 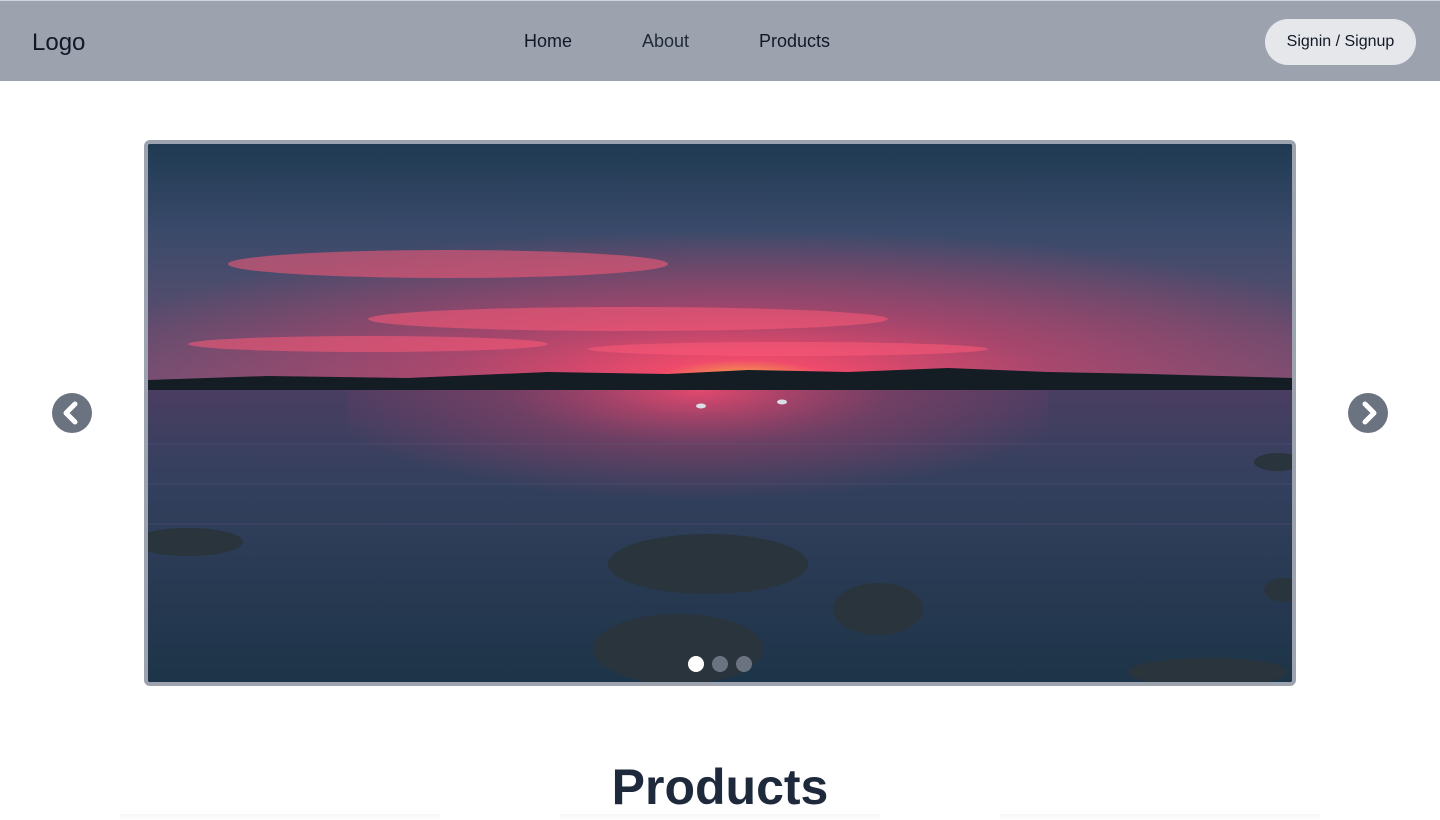 What do you see at coordinates (720, 787) in the screenshot?
I see `products-section-title: Products` at bounding box center [720, 787].